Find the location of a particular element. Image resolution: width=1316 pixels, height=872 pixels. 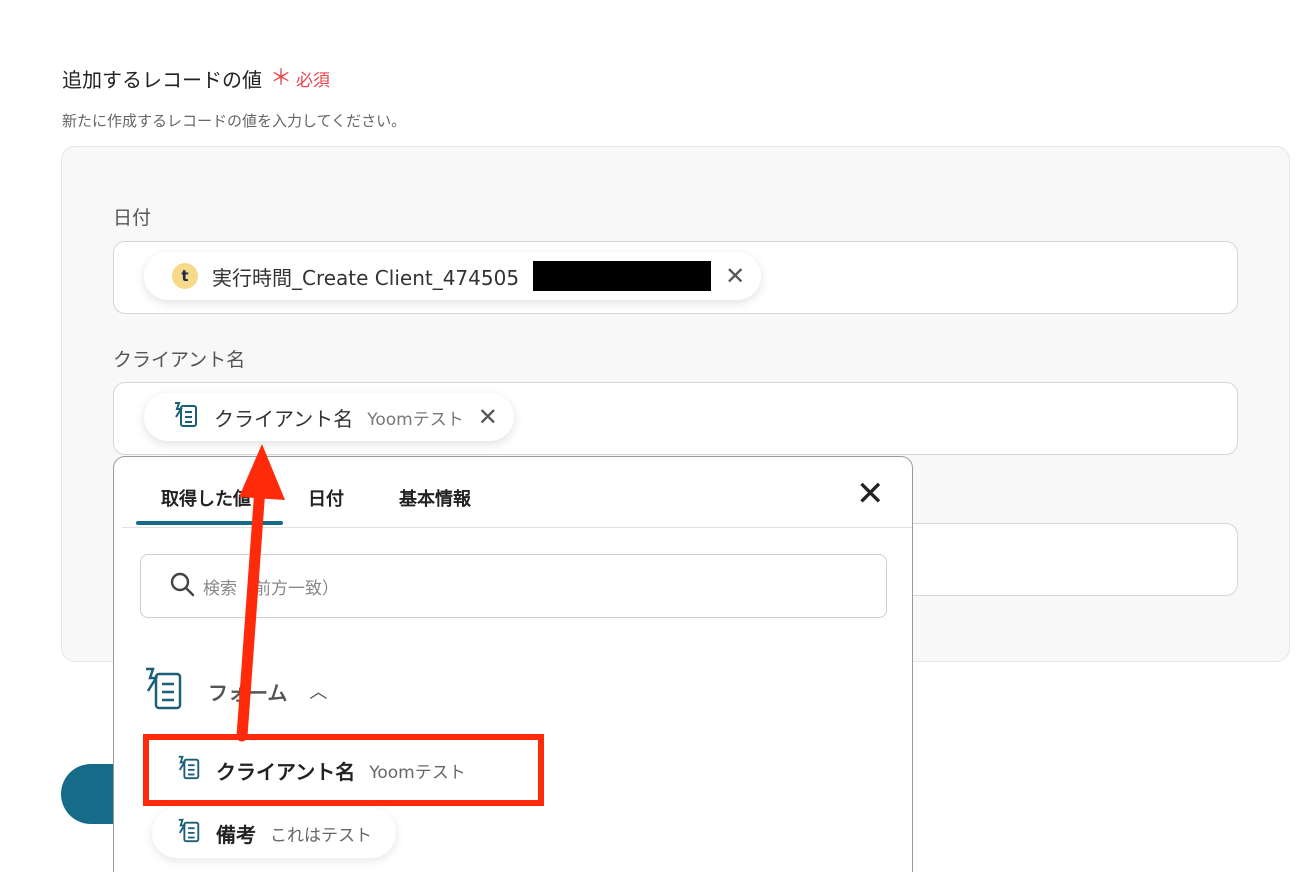

list-item-notes: 備考 これはテスト is located at coordinates (274, 833).